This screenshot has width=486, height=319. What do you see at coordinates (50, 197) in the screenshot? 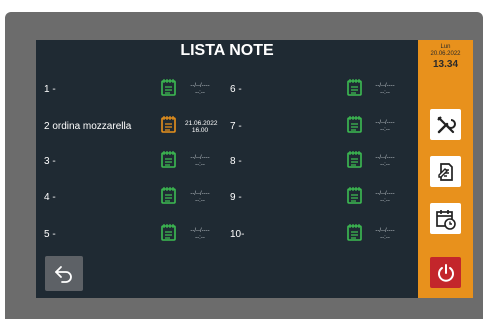
I see `note-label-4: 4 -` at bounding box center [50, 197].